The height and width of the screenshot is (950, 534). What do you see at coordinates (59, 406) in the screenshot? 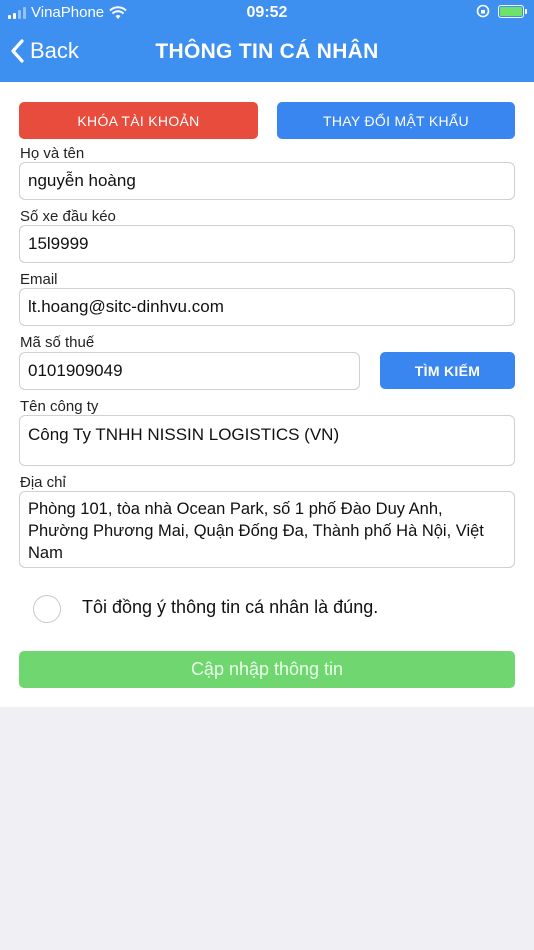
I see `company-label: Tên công ty` at bounding box center [59, 406].